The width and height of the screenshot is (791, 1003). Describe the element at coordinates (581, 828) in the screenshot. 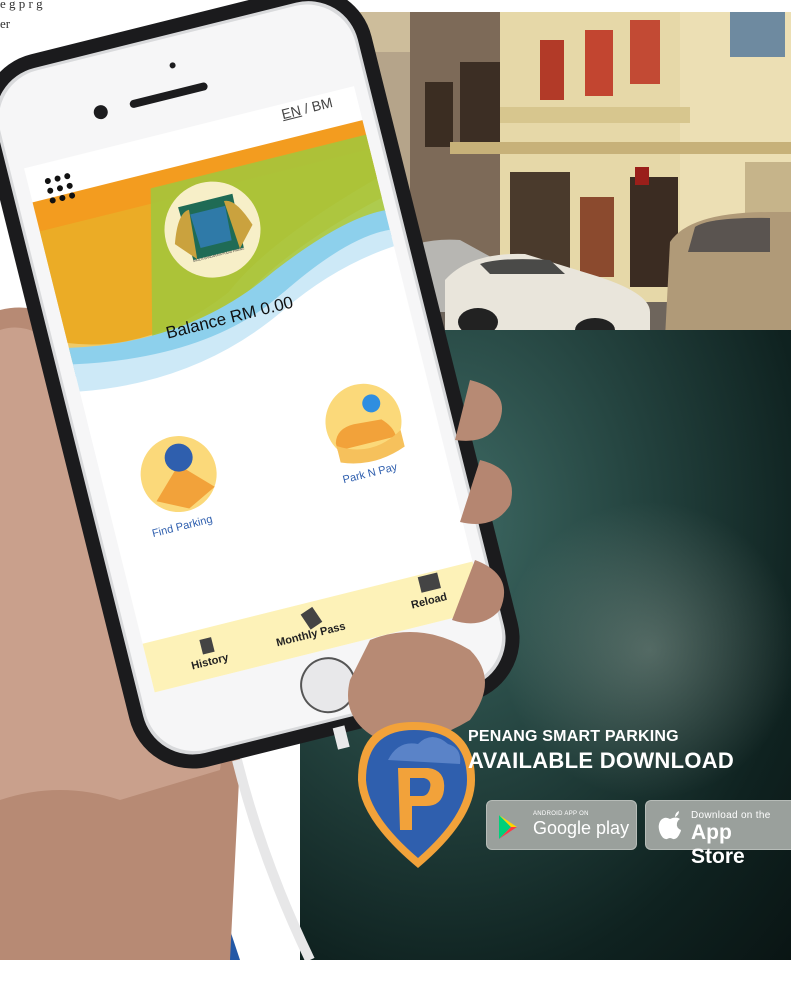

I see `google-play-label: Google play` at that location.